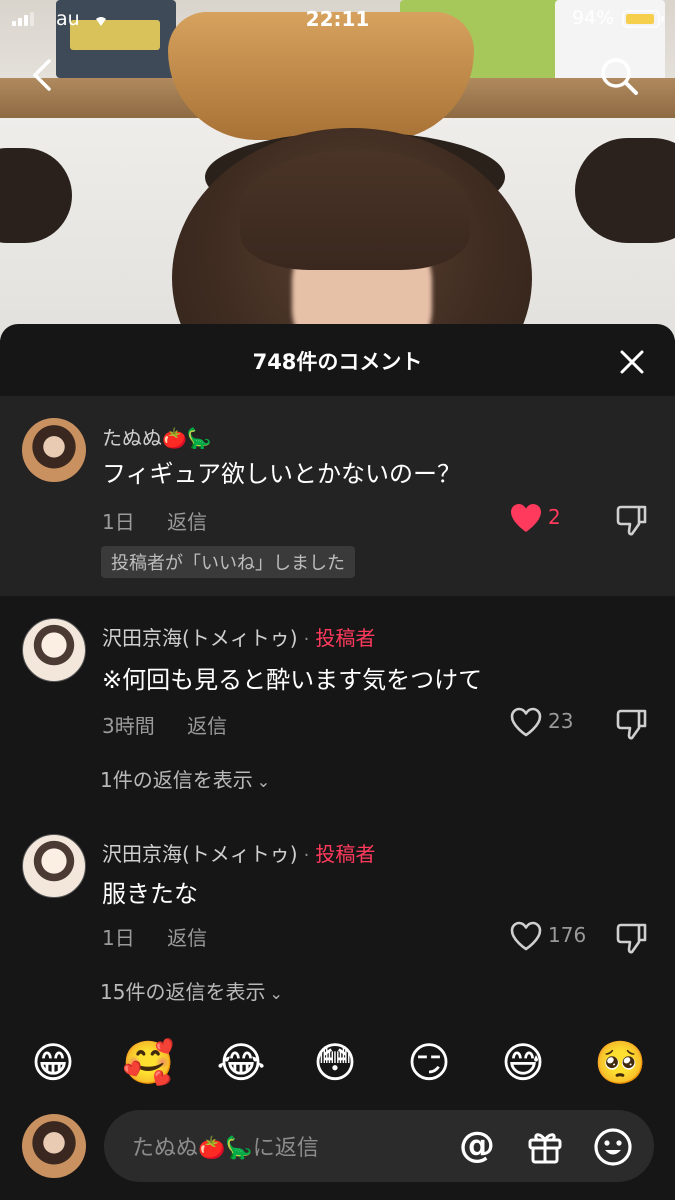 The image size is (675, 1200). I want to click on gift-icon, so click(545, 1147).